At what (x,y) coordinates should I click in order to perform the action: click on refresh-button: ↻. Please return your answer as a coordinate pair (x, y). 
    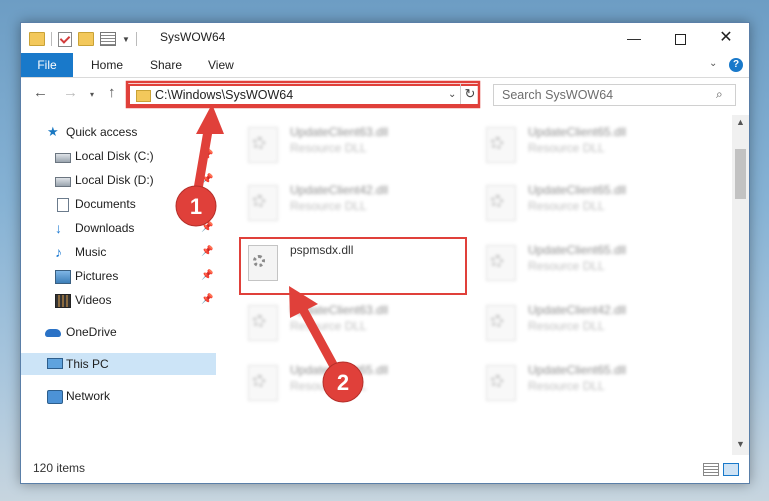
    Looking at the image, I should click on (469, 94).